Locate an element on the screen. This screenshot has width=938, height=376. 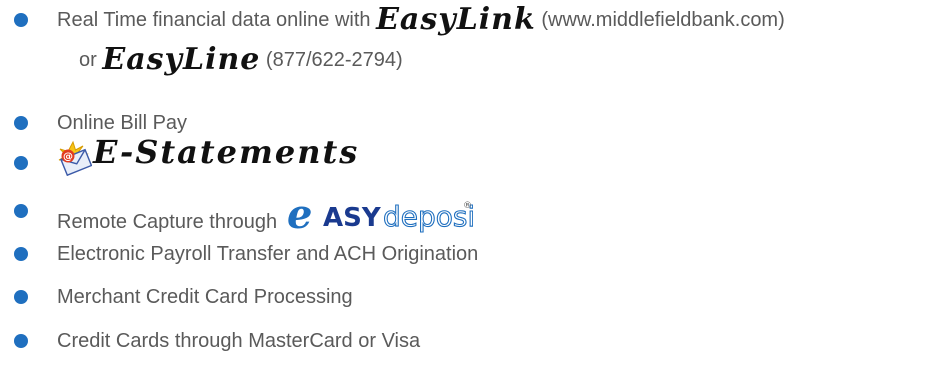
item-text: Remote Capture through e ASY deposit ® is located at coordinates (272, 215).